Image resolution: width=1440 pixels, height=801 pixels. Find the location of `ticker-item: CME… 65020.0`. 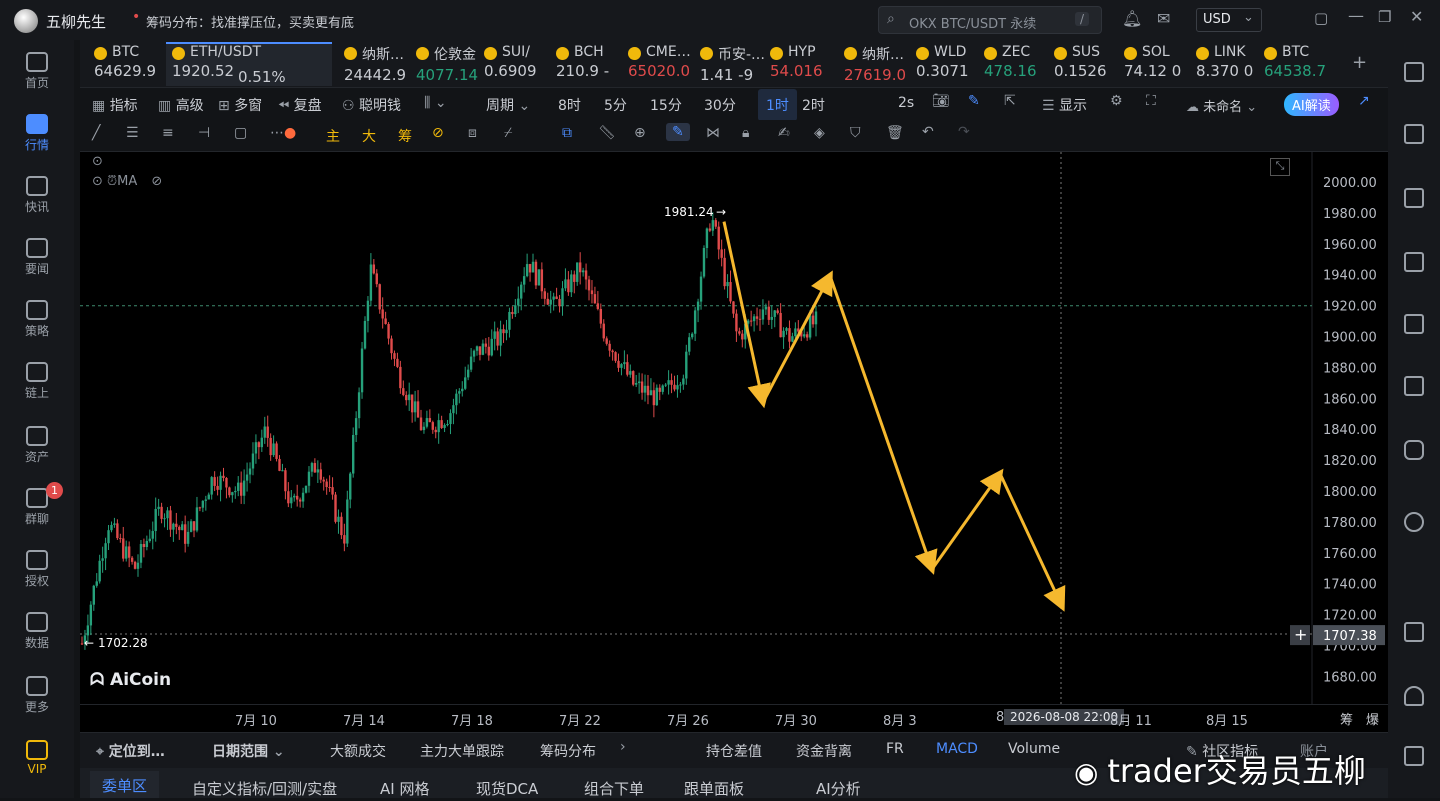

ticker-item: CME… 65020.0 is located at coordinates (661, 65).